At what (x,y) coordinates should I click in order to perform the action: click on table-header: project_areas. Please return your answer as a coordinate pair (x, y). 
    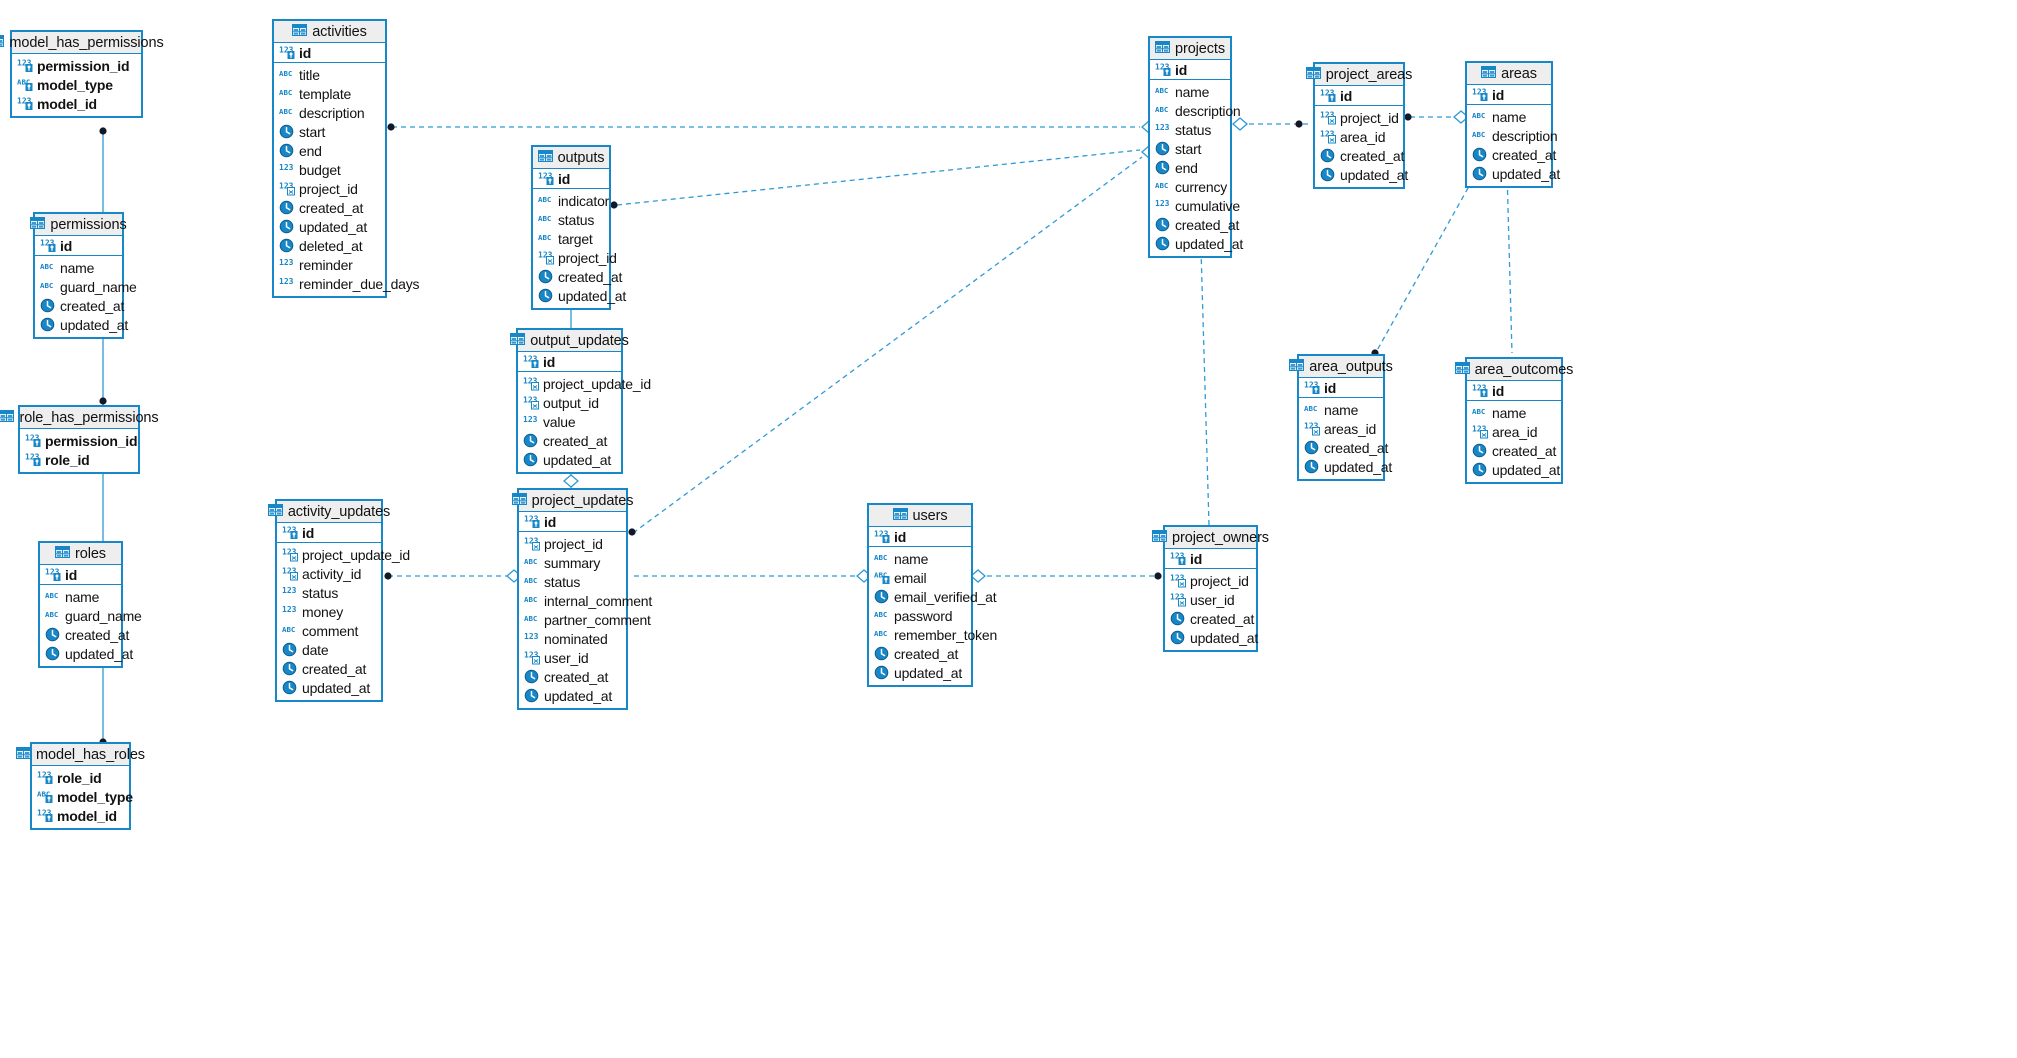
    Looking at the image, I should click on (1358, 75).